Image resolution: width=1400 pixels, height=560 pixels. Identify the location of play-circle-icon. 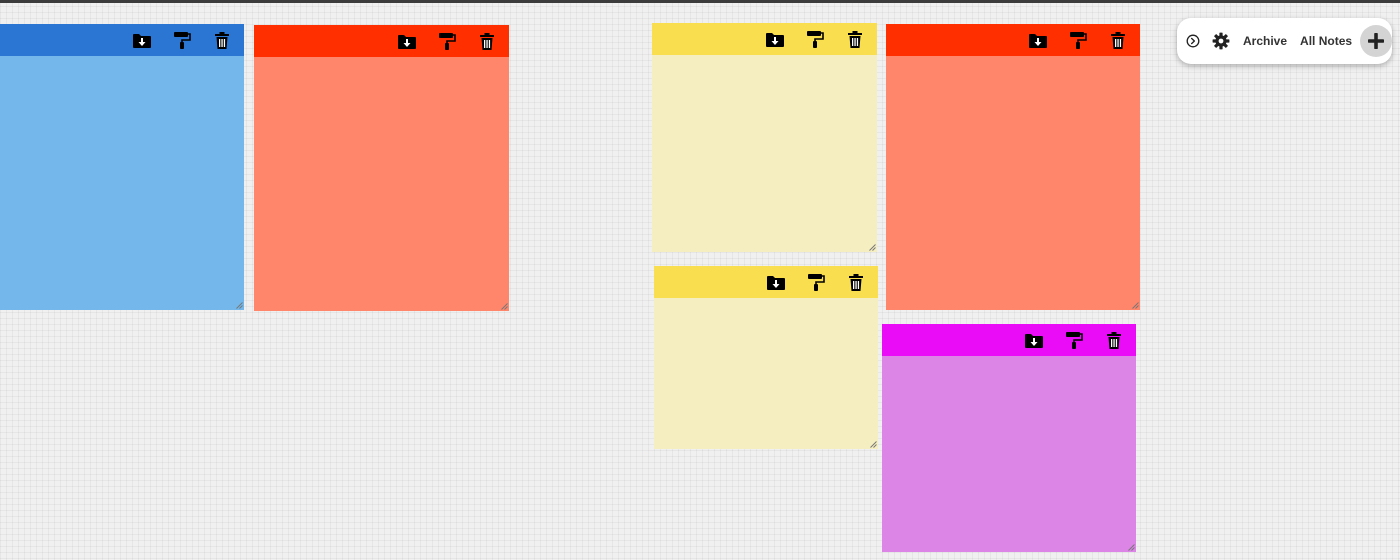
(1193, 41).